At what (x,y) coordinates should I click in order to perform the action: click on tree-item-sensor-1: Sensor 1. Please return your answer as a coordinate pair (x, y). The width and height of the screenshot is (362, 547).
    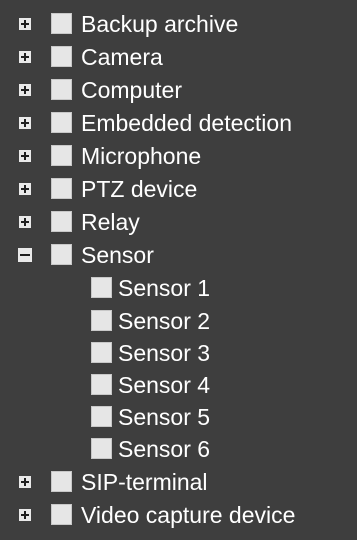
    Looking at the image, I should click on (178, 288).